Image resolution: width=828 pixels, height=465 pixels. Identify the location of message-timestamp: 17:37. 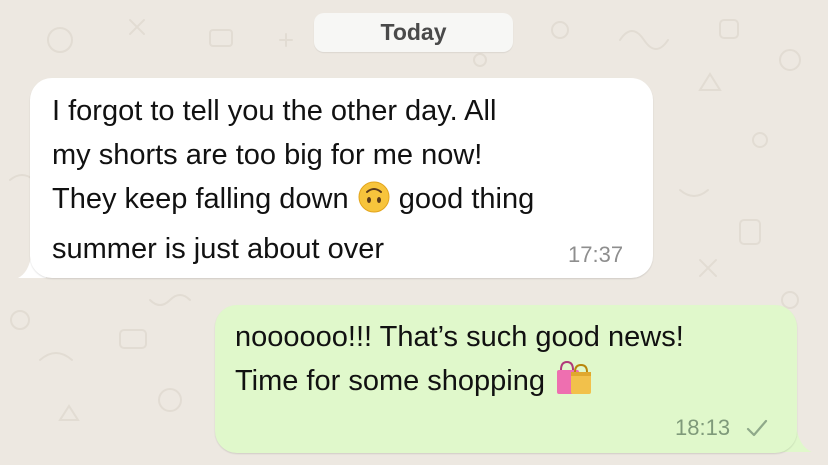
(596, 254).